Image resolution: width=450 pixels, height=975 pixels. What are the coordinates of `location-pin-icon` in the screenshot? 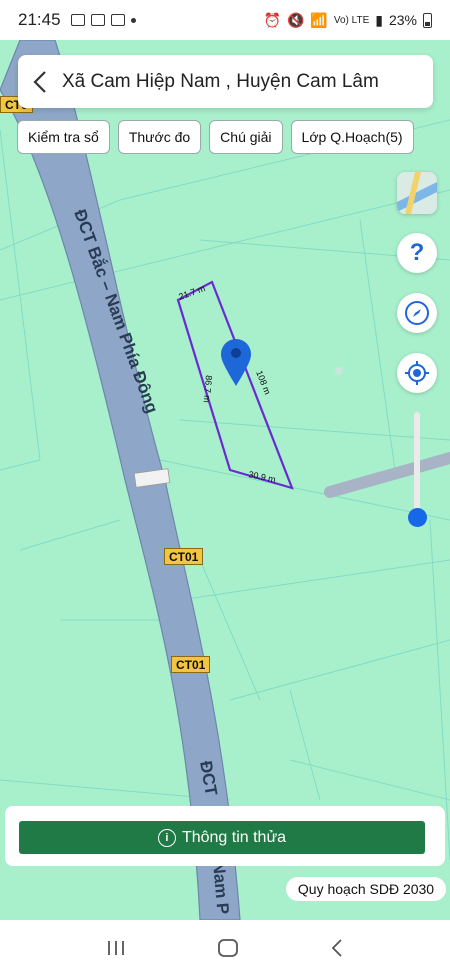 It's located at (236, 362).